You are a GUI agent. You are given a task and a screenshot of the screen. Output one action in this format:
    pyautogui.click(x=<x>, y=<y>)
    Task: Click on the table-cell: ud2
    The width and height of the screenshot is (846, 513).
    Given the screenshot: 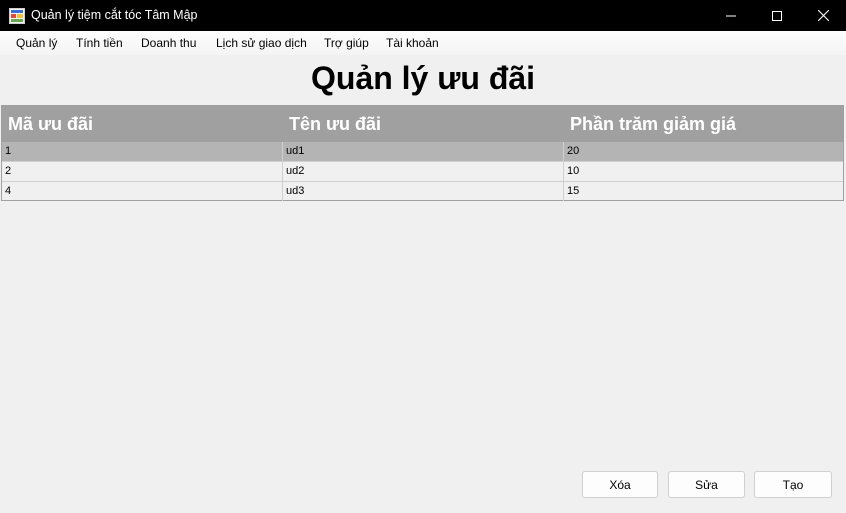 What is the action you would take?
    pyautogui.click(x=423, y=172)
    